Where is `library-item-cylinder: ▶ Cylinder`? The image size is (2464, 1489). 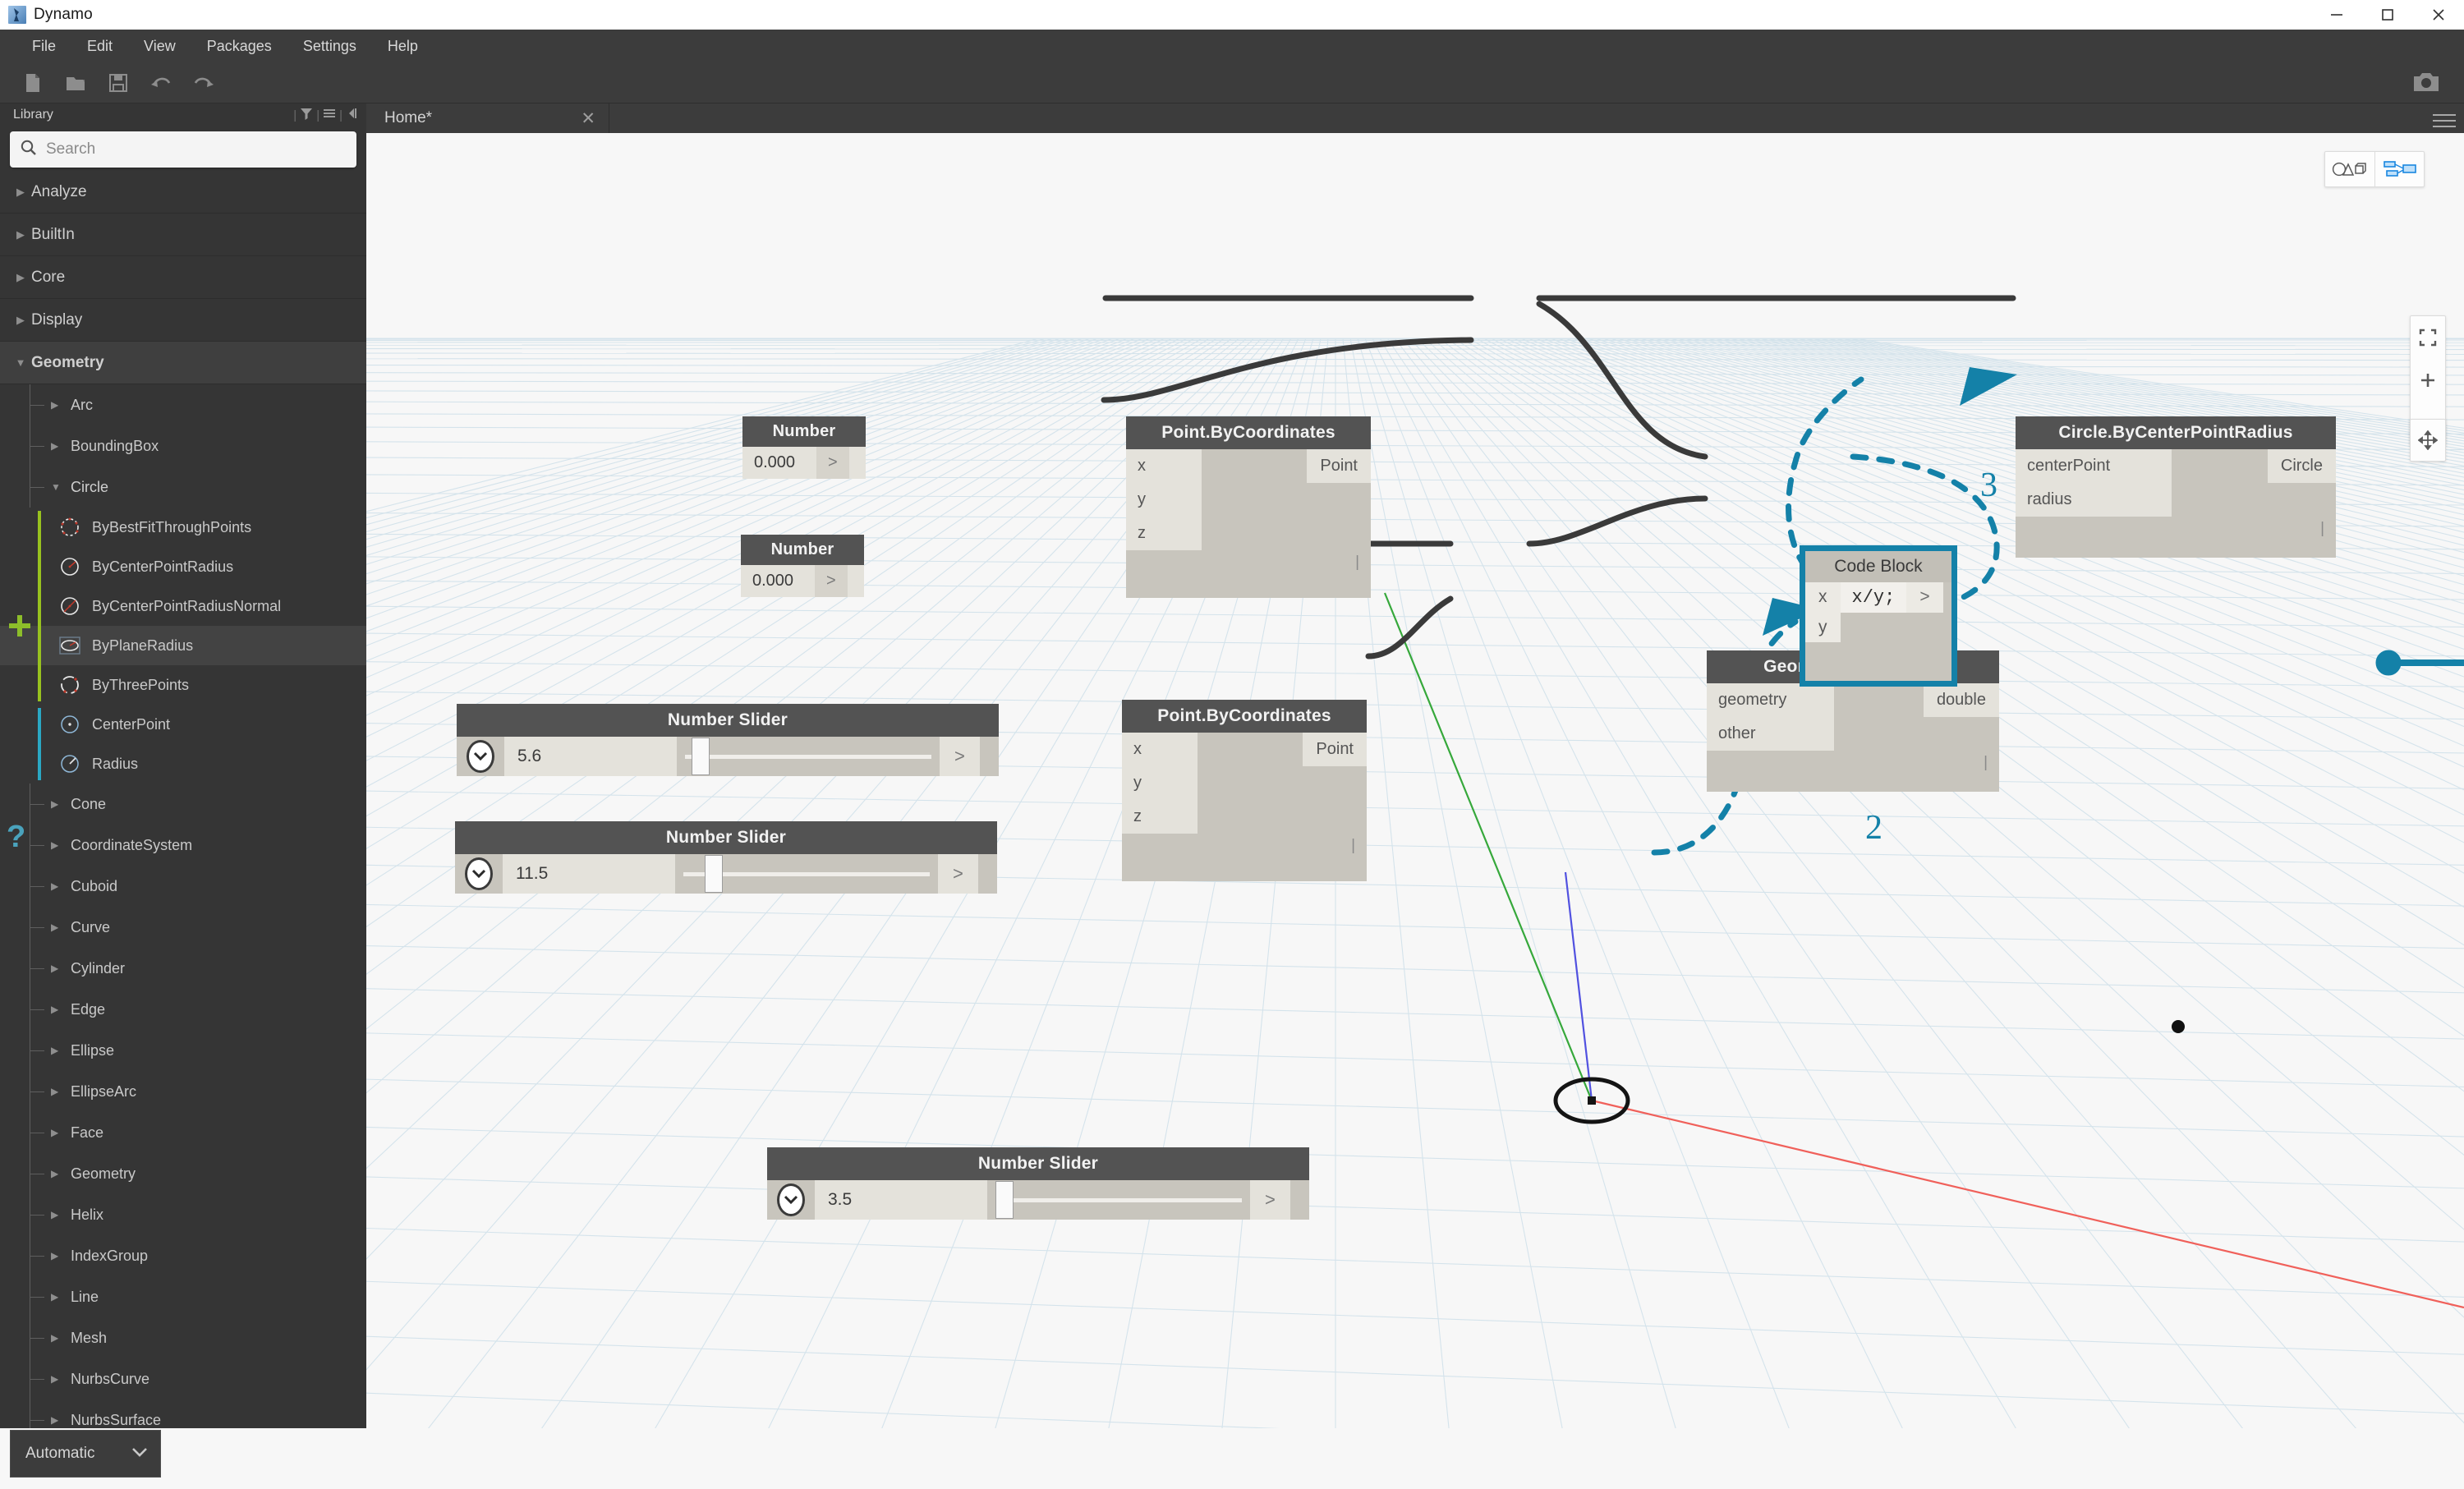 library-item-cylinder: ▶ Cylinder is located at coordinates (183, 968).